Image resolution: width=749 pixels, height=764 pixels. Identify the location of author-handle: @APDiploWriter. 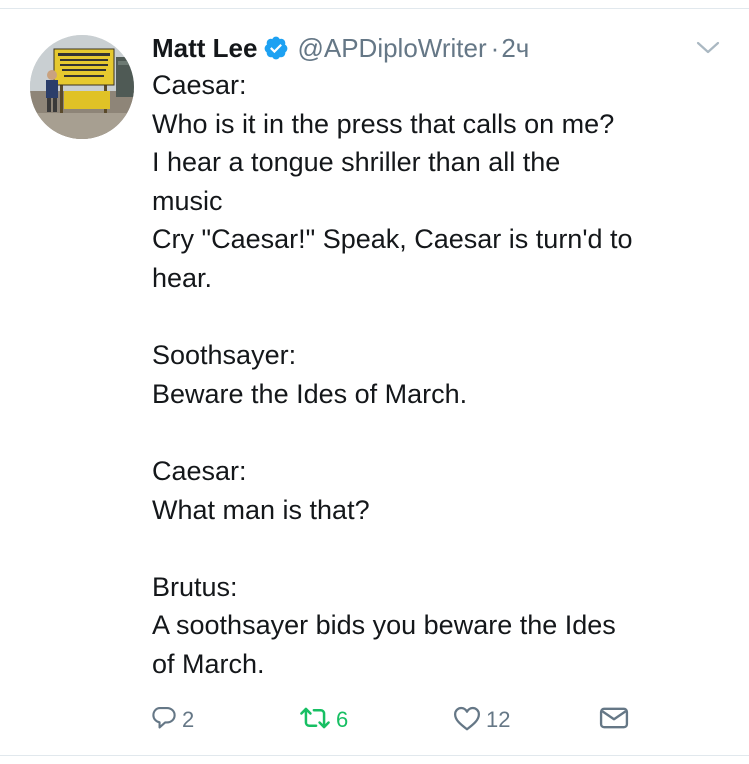
(391, 48).